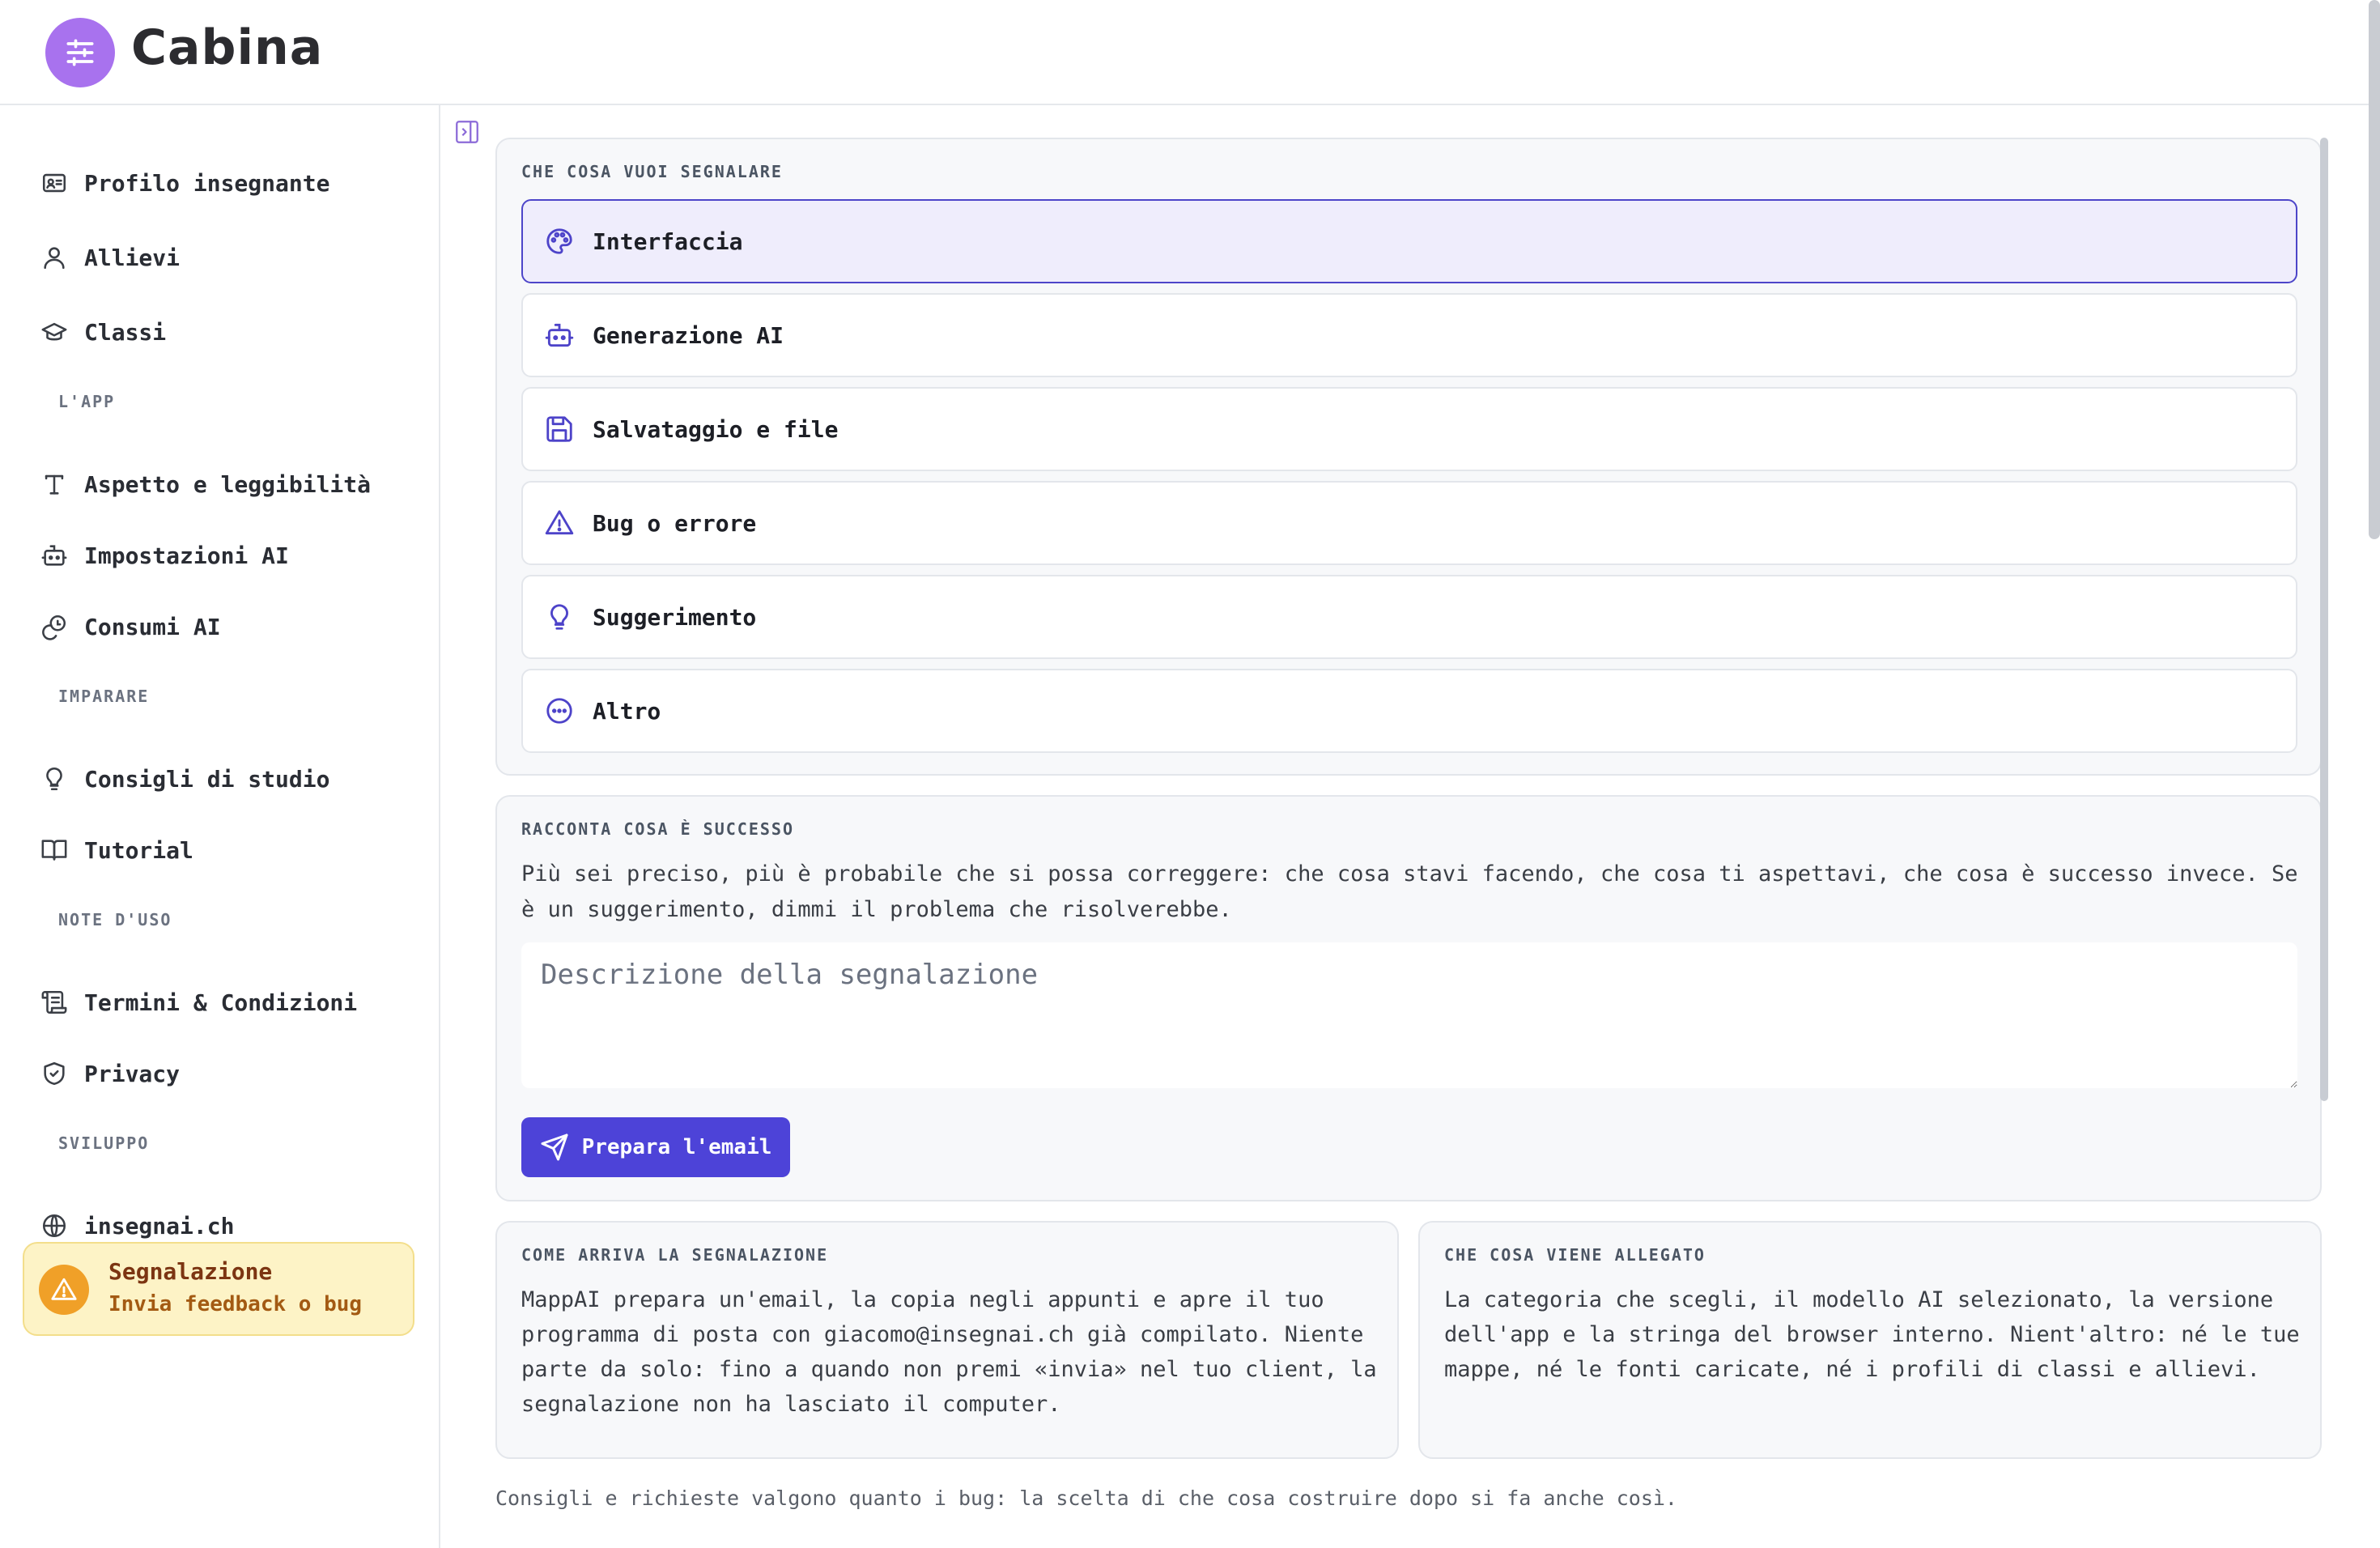 This screenshot has width=2380, height=1548. I want to click on sidebar-item-tutorial: Tutorial, so click(116, 851).